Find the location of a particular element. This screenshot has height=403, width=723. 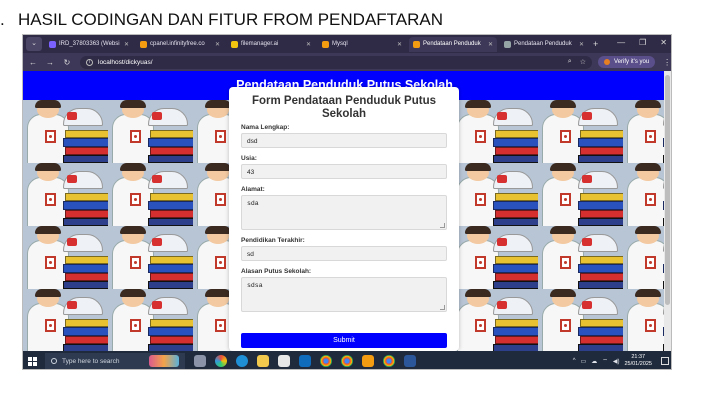

search-placeholder: Type here to search is located at coordinates (91, 361).